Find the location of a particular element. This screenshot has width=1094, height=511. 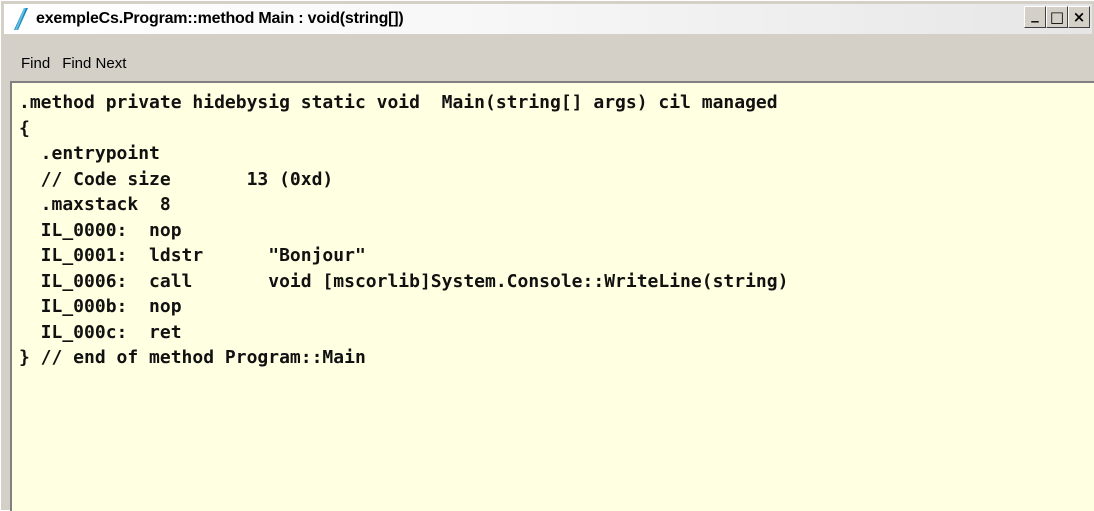

close-button: × is located at coordinates (1079, 17).